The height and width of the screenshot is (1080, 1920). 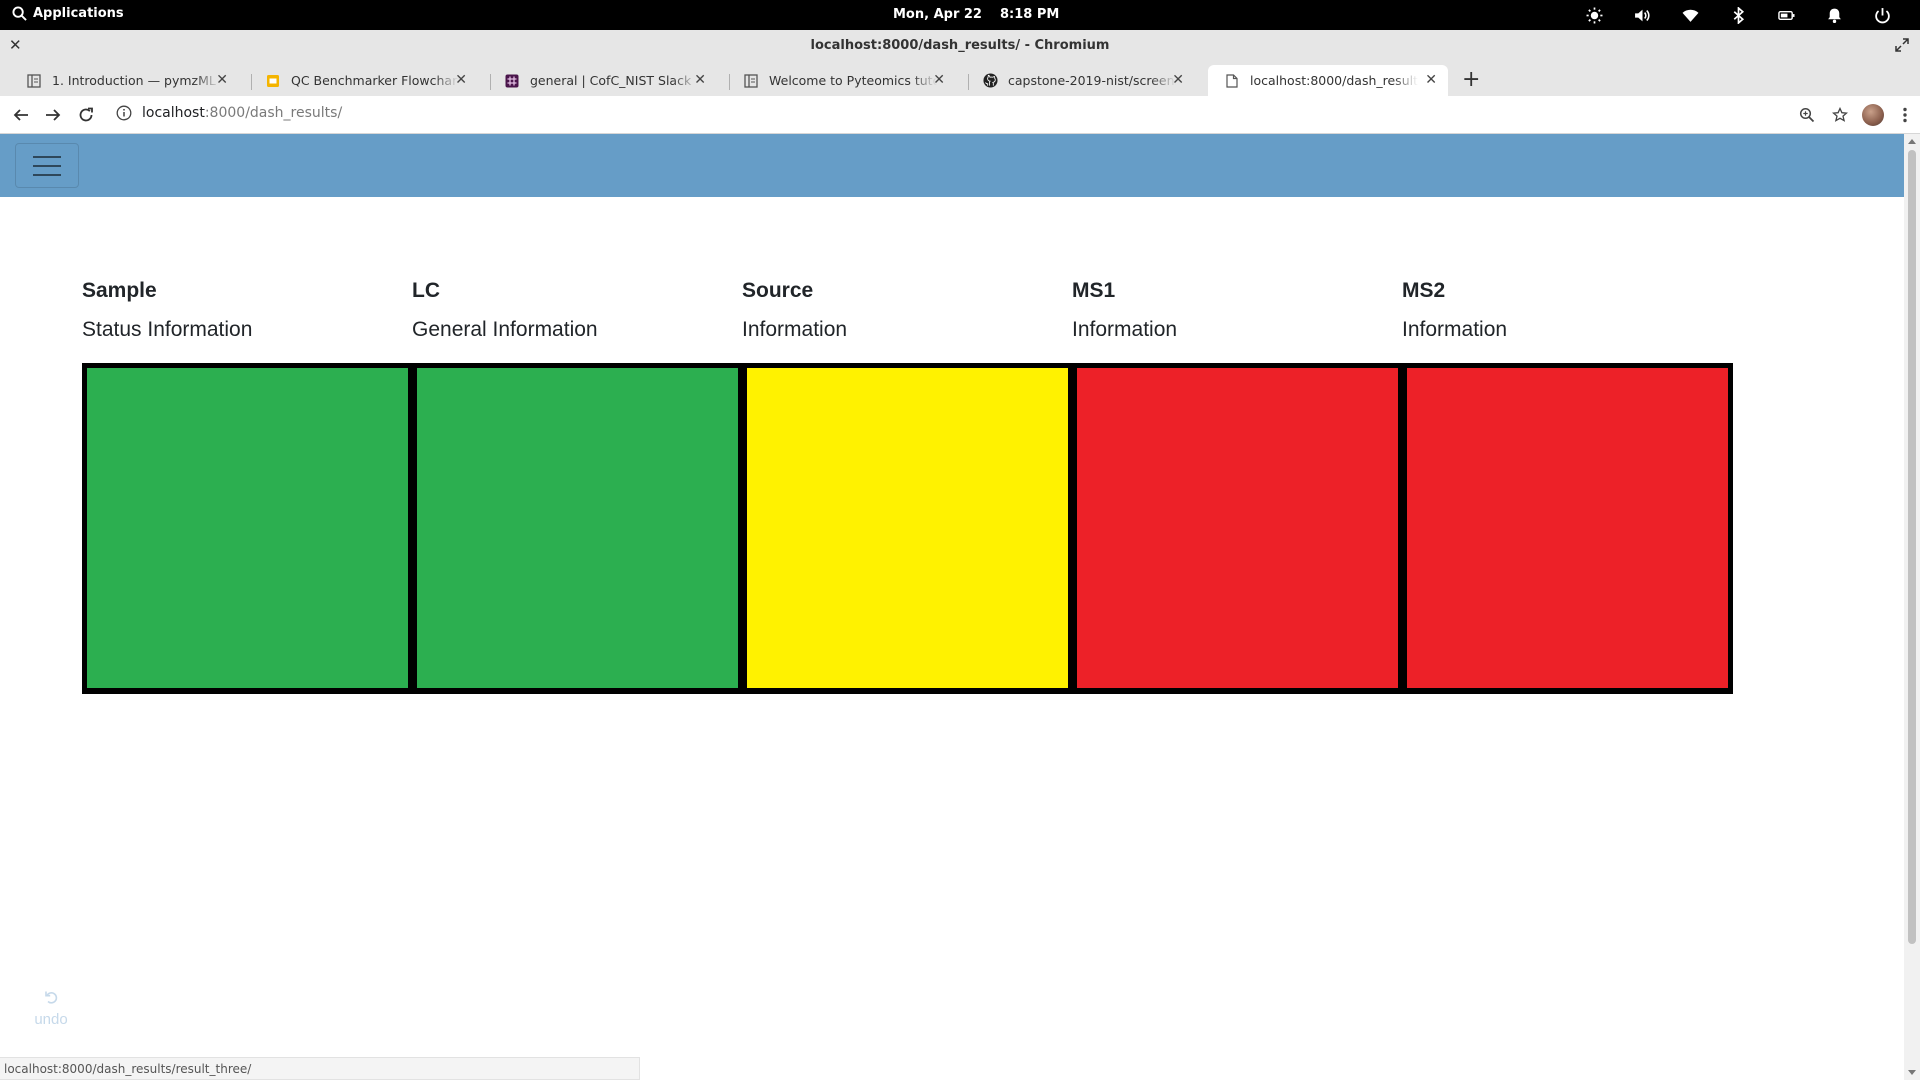 What do you see at coordinates (1424, 290) in the screenshot?
I see `column-heading: MS2` at bounding box center [1424, 290].